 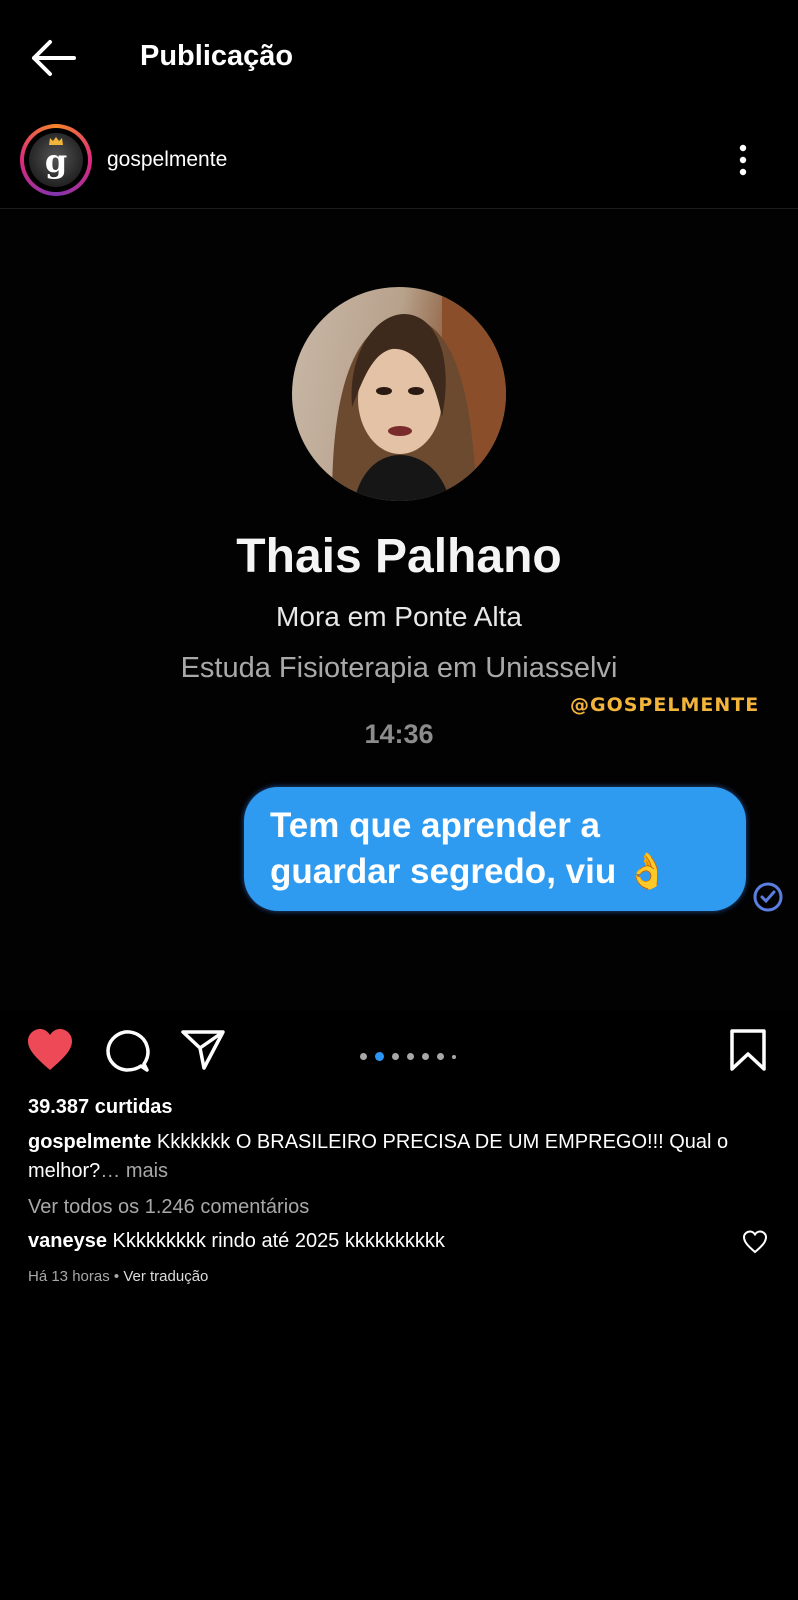 What do you see at coordinates (399, 616) in the screenshot?
I see `profile-location: Mora em Ponte Alta` at bounding box center [399, 616].